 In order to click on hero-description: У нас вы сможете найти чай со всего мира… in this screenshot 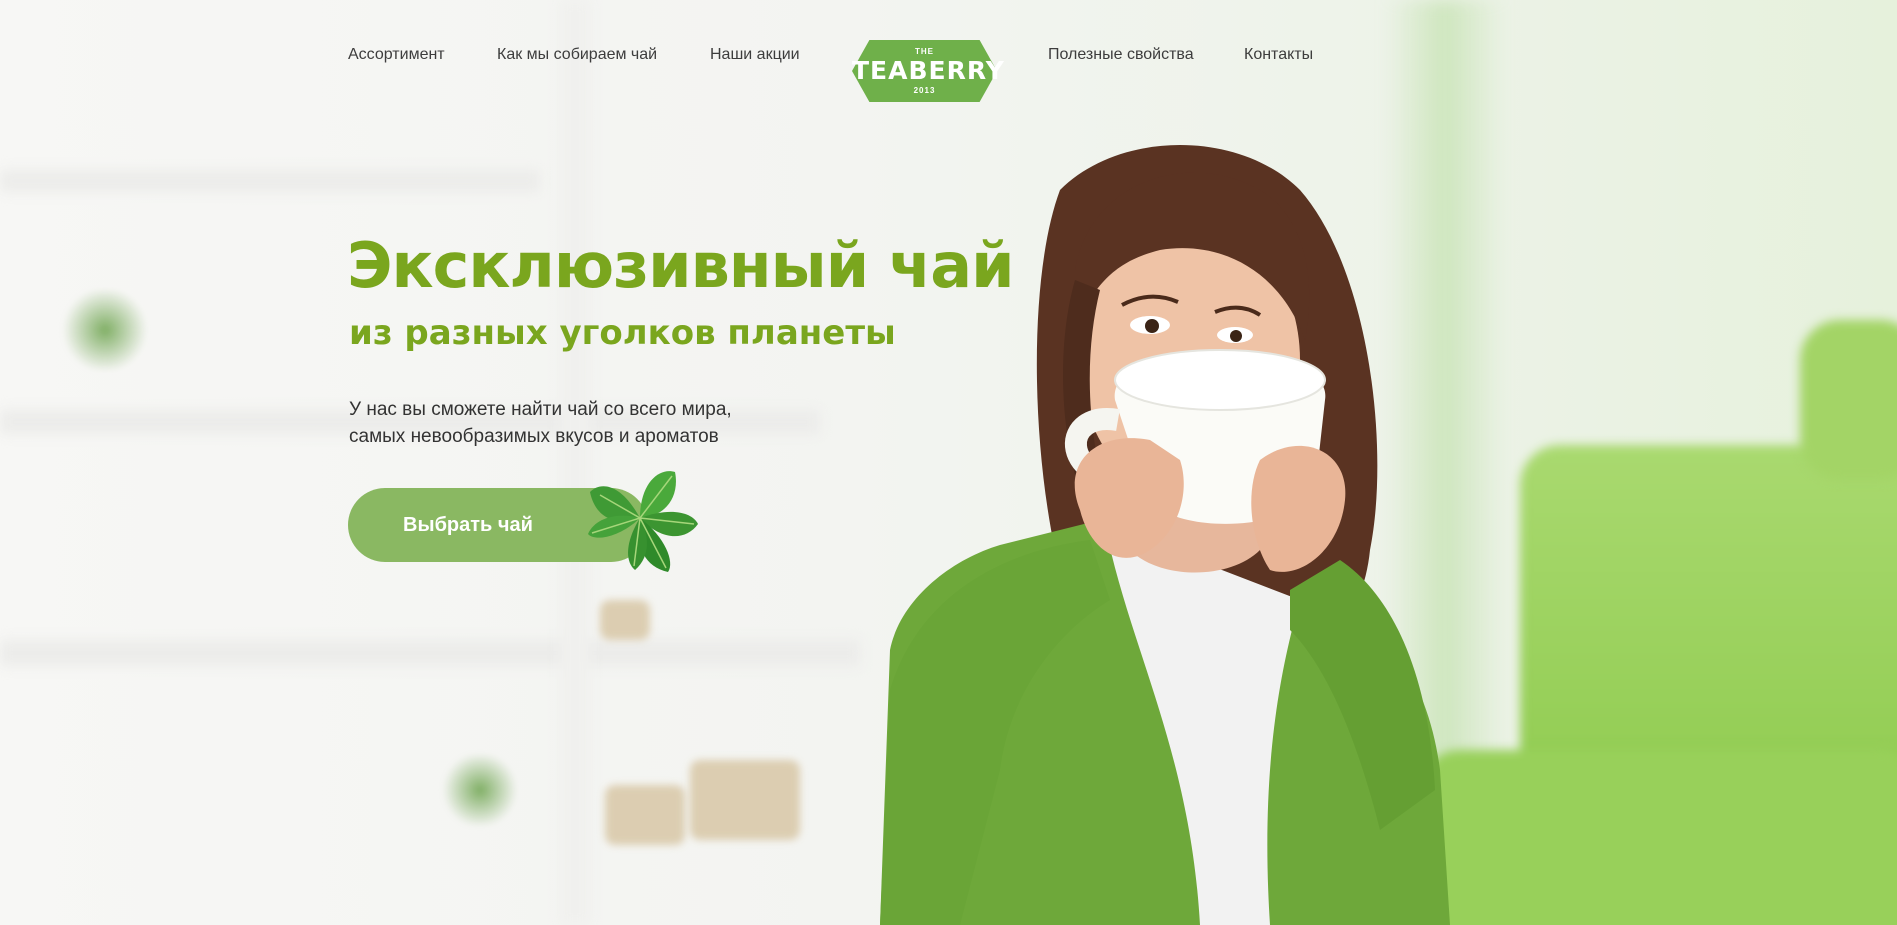, I will do `click(540, 423)`.